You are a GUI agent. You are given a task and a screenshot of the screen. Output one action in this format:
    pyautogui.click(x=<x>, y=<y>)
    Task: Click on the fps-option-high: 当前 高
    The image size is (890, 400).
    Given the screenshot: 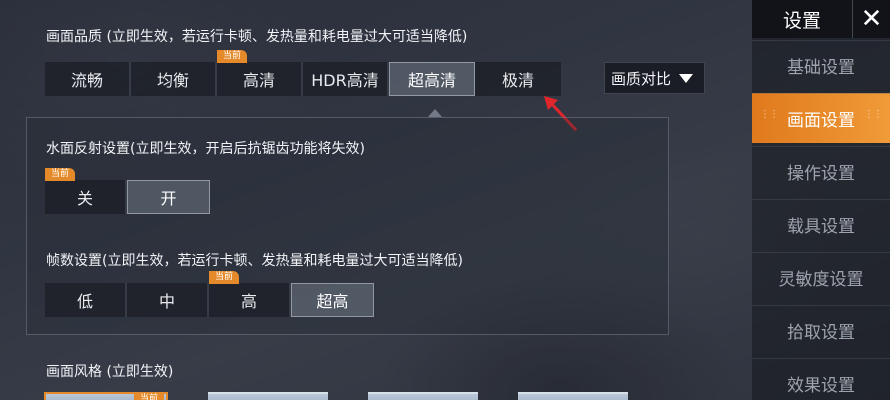 What is the action you would take?
    pyautogui.click(x=250, y=294)
    